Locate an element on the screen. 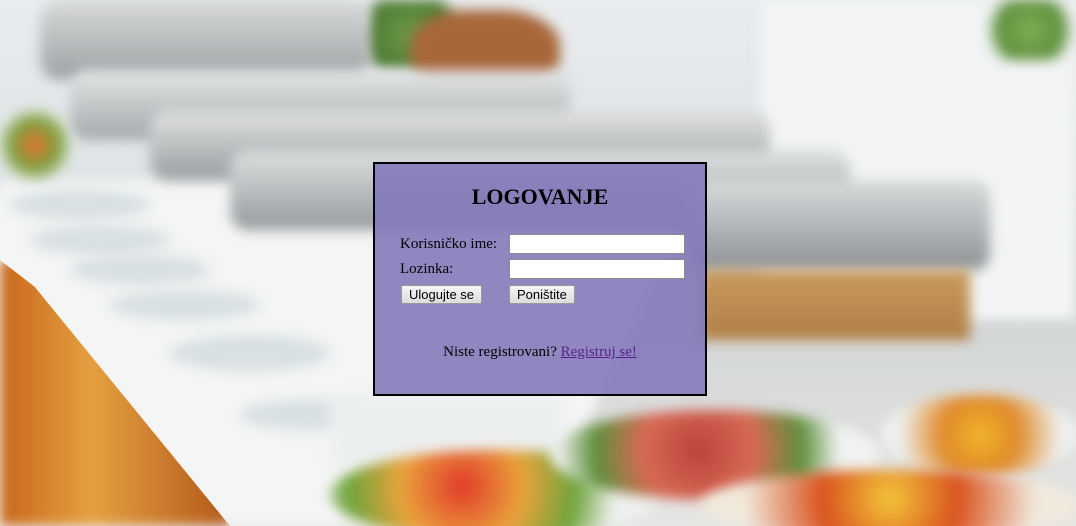  reset-button: Poništite is located at coordinates (542, 294).